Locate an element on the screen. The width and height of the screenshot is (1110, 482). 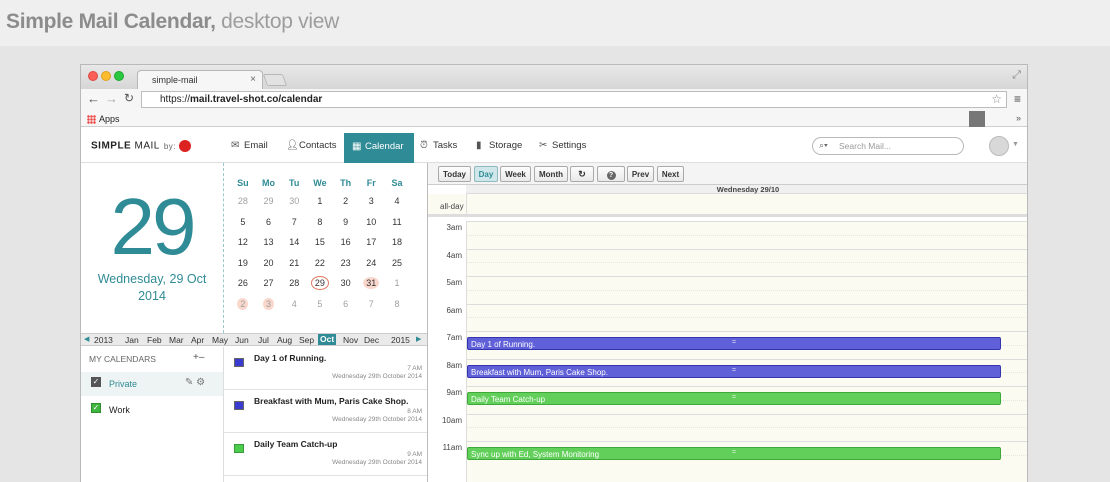
calendar-item-private: ✓ Private ✎ ⚙ is located at coordinates (152, 384).